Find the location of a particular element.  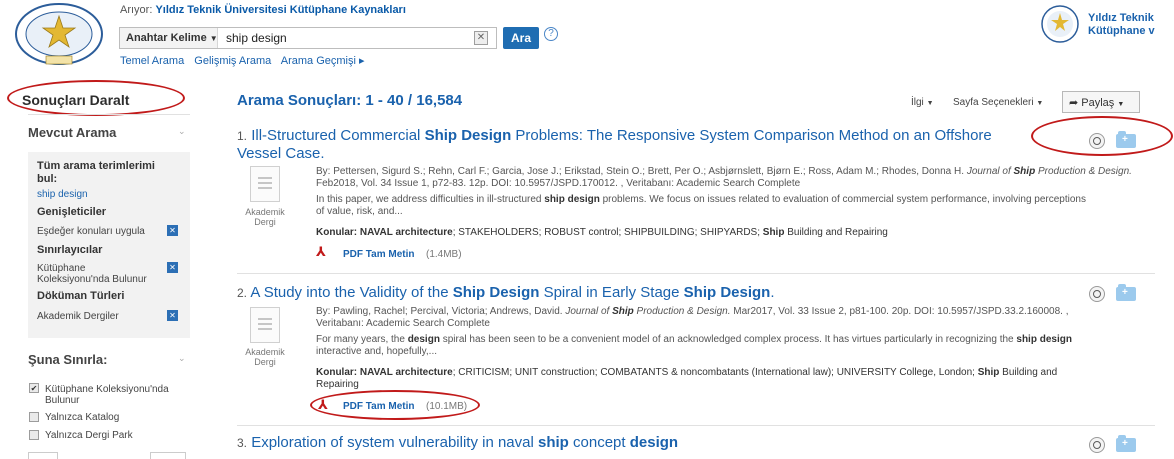

current-search-heading: Mevcut Arama is located at coordinates (72, 132).